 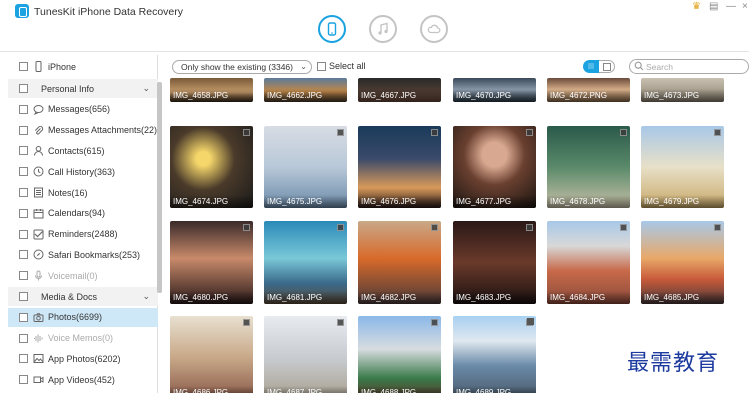 What do you see at coordinates (494, 262) in the screenshot?
I see `photo-thumbnail: IMG_4683.JPG` at bounding box center [494, 262].